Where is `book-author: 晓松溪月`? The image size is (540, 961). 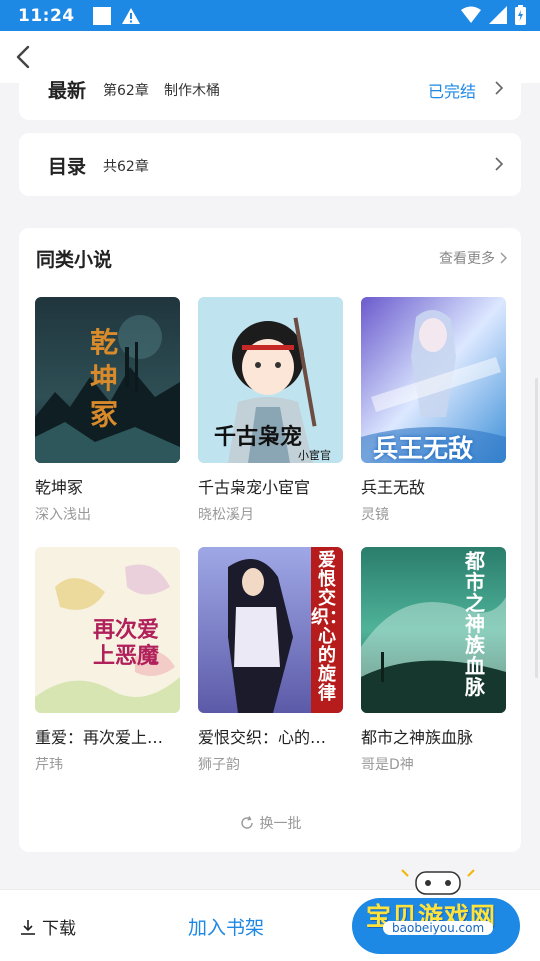
book-author: 晓松溪月 is located at coordinates (226, 515).